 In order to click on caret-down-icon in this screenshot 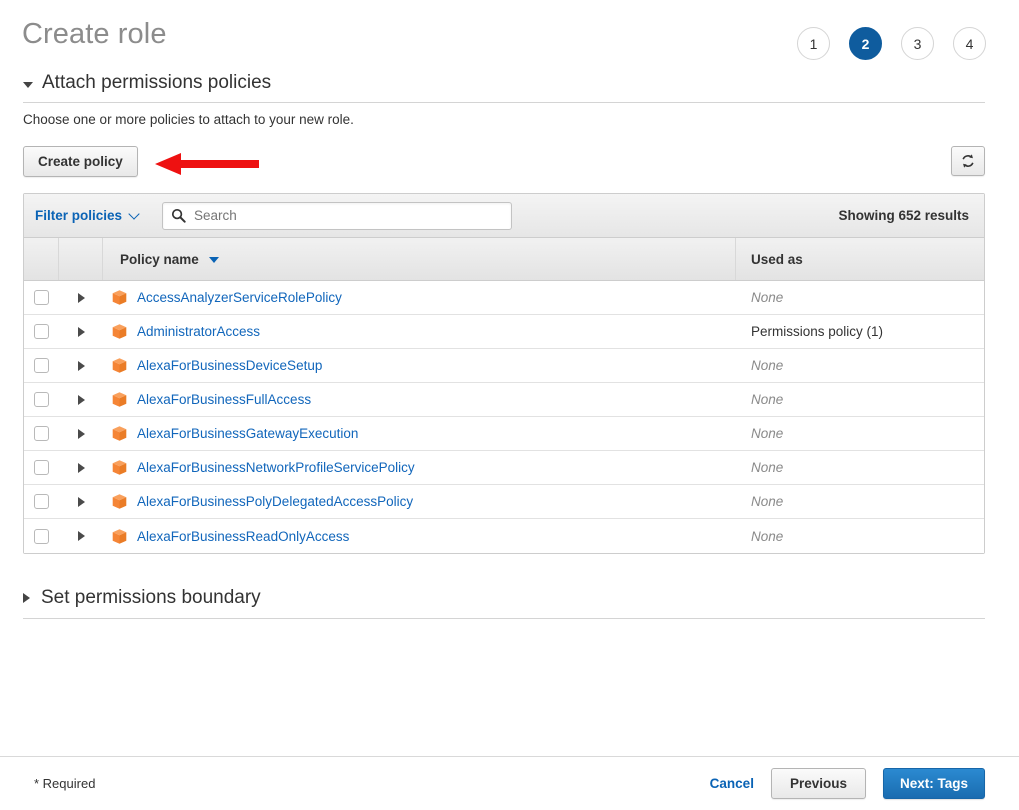, I will do `click(28, 84)`.